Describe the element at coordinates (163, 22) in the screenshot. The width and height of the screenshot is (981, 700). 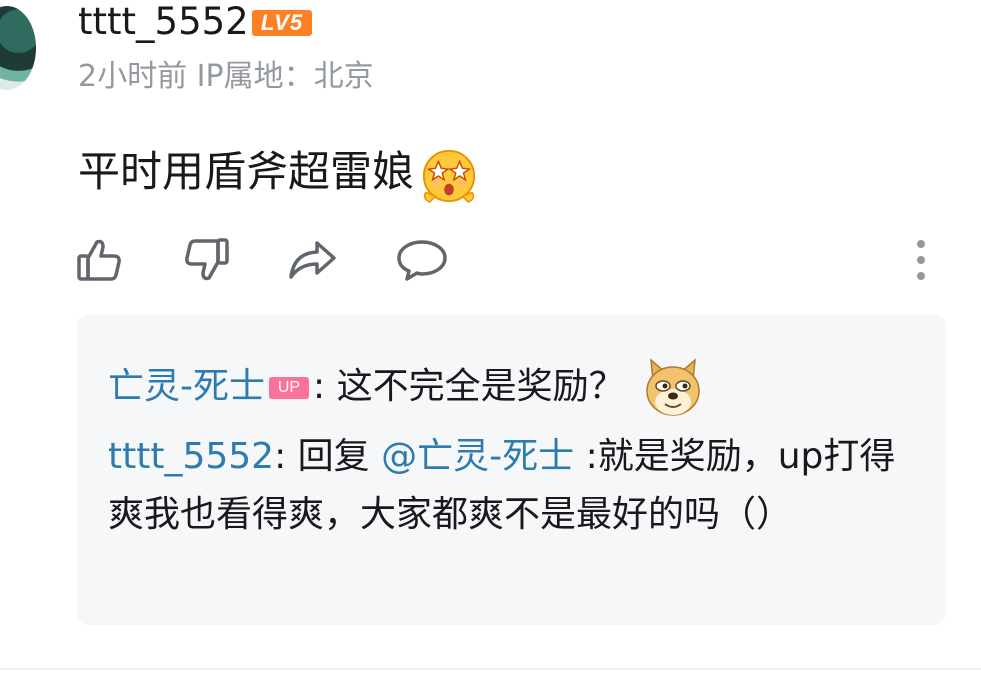
I see `comment-username: tttt_5552` at that location.